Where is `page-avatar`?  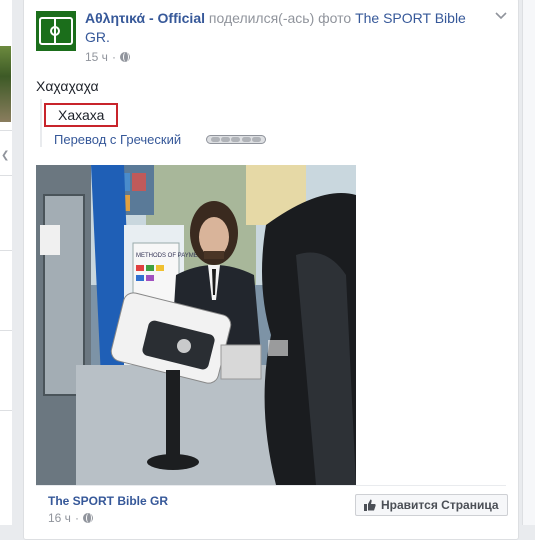
page-avatar is located at coordinates (56, 31).